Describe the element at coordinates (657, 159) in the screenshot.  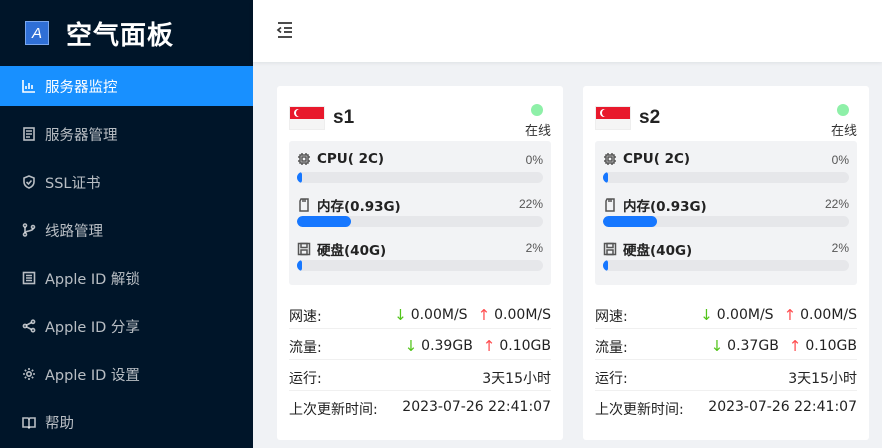
I see `cpu-label: CPU( 2C)` at that location.